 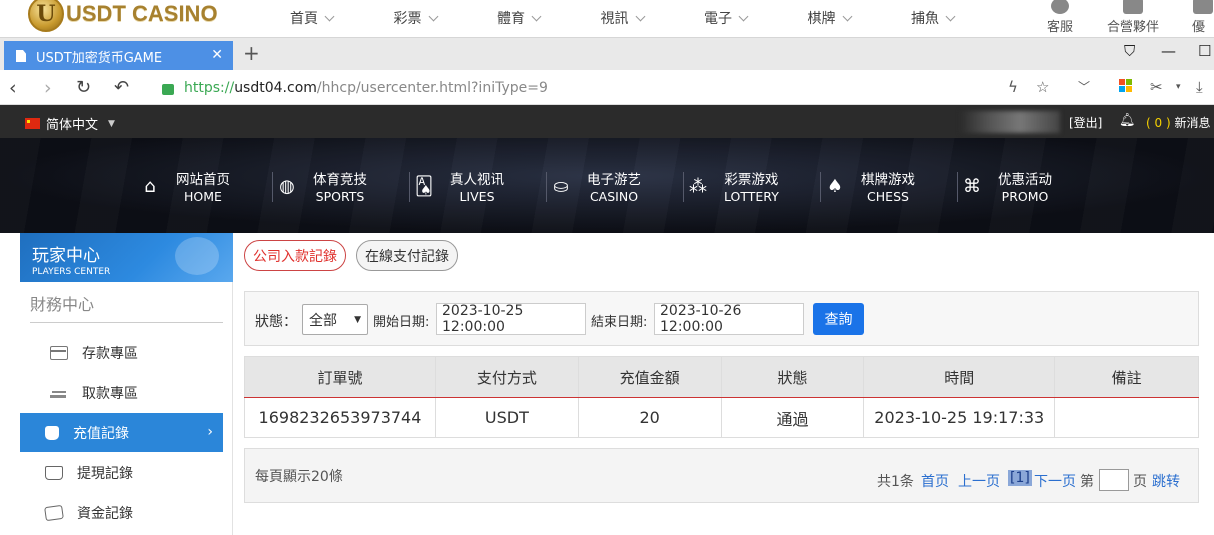 What do you see at coordinates (756, 18) in the screenshot?
I see `site-nav-item-slots: 電子` at bounding box center [756, 18].